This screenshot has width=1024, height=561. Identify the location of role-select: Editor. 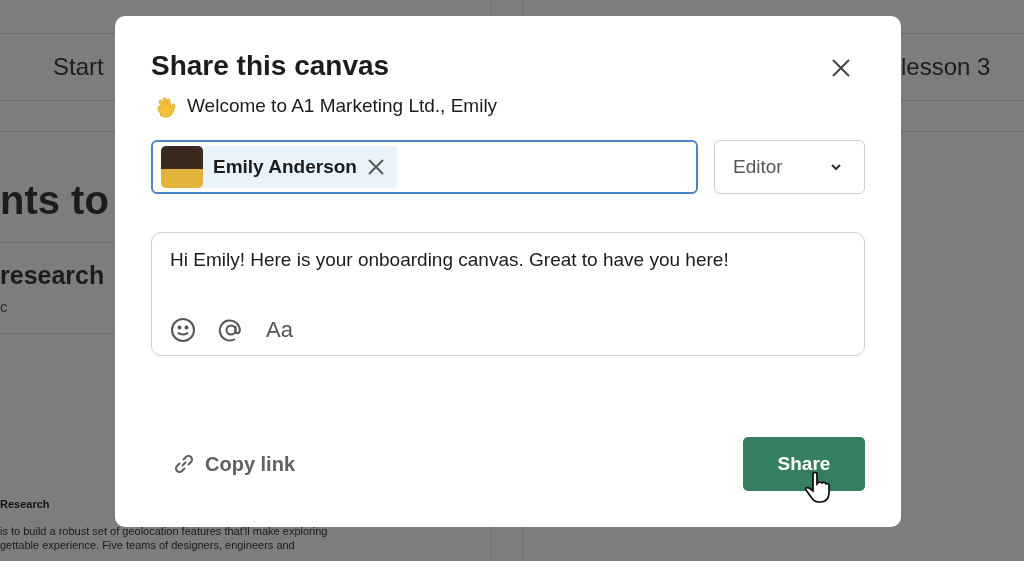
(789, 167).